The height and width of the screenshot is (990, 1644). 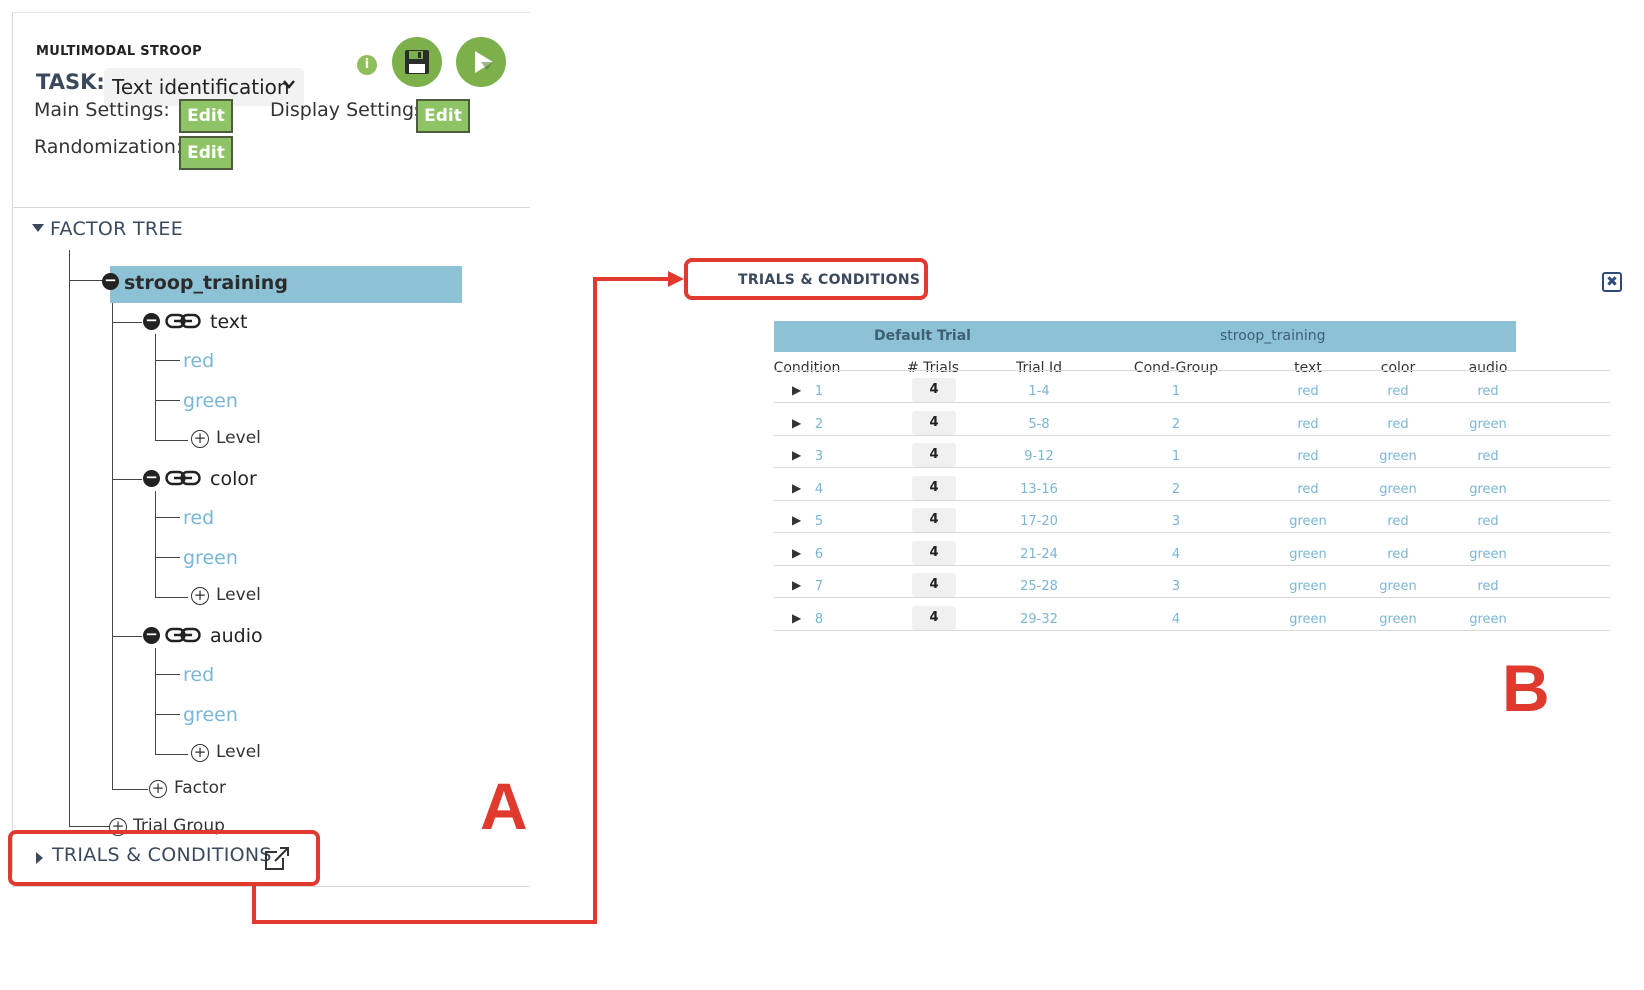 I want to click on cell-trial-id: 5-8, so click(x=1039, y=424).